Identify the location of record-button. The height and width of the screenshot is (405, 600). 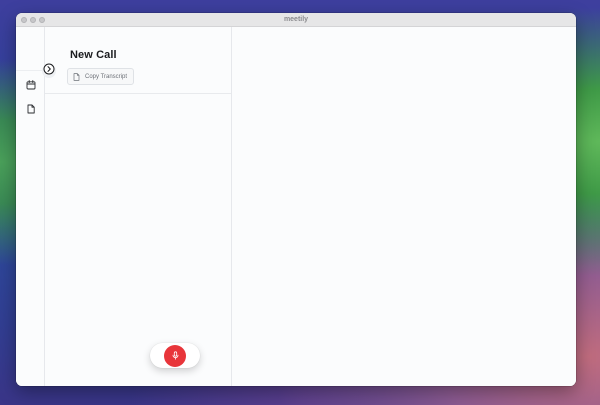
(175, 355).